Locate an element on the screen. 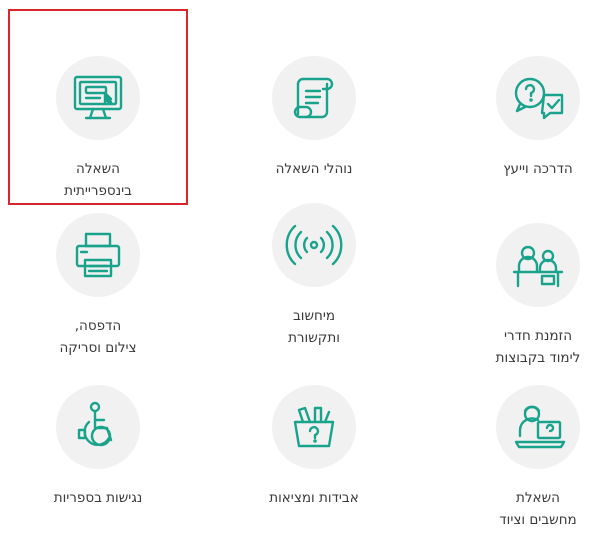 The width and height of the screenshot is (592, 542). tile-label: הדפסה, צילום וסריקה is located at coordinates (98, 337).